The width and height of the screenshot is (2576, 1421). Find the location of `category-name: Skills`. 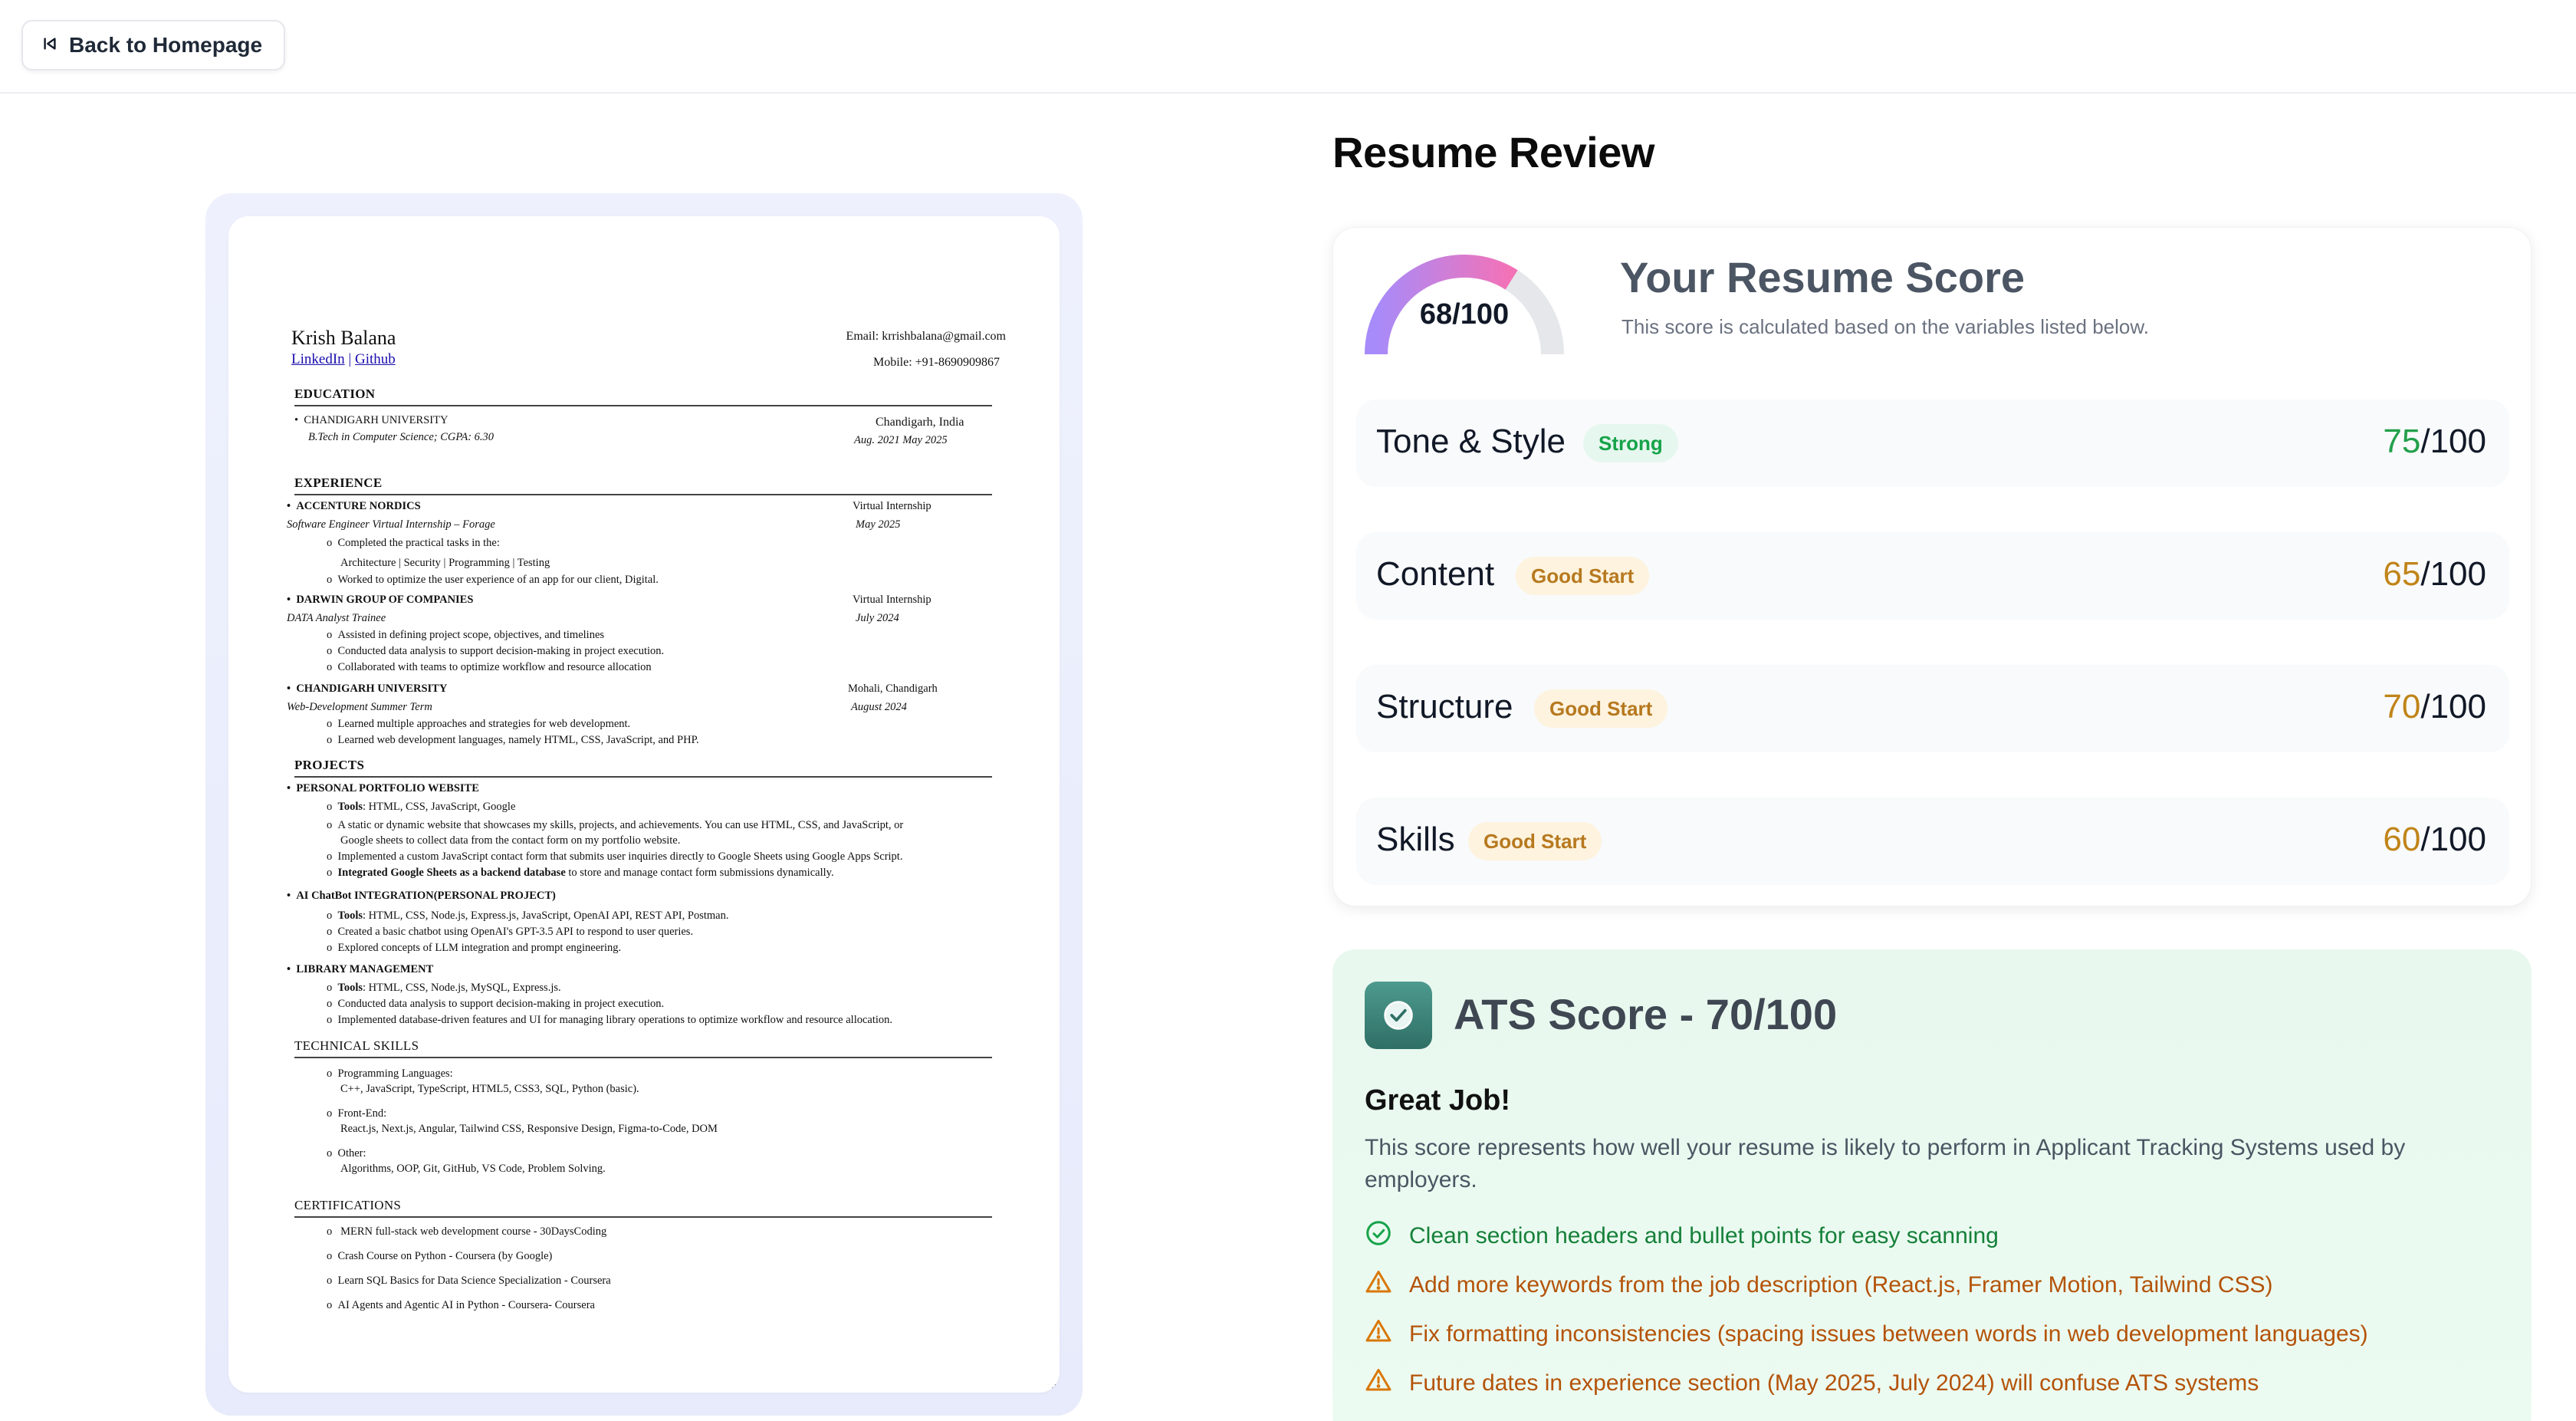

category-name: Skills is located at coordinates (1416, 839).